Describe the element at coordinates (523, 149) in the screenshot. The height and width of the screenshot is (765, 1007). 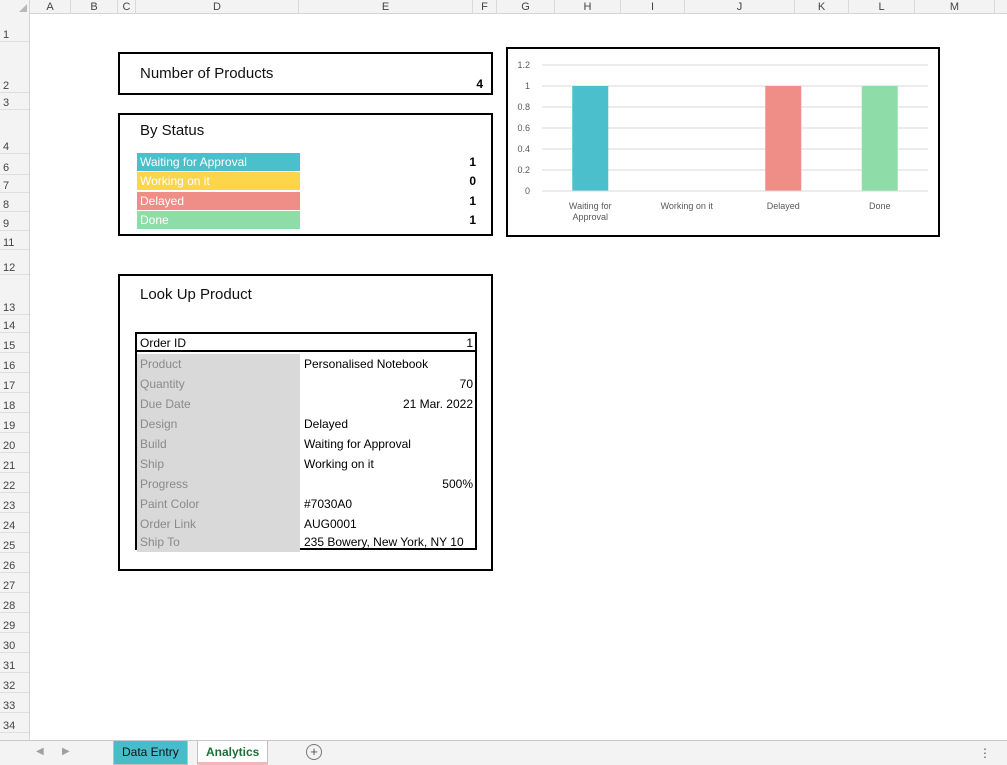
I see `y-tick-label: 0.4` at that location.